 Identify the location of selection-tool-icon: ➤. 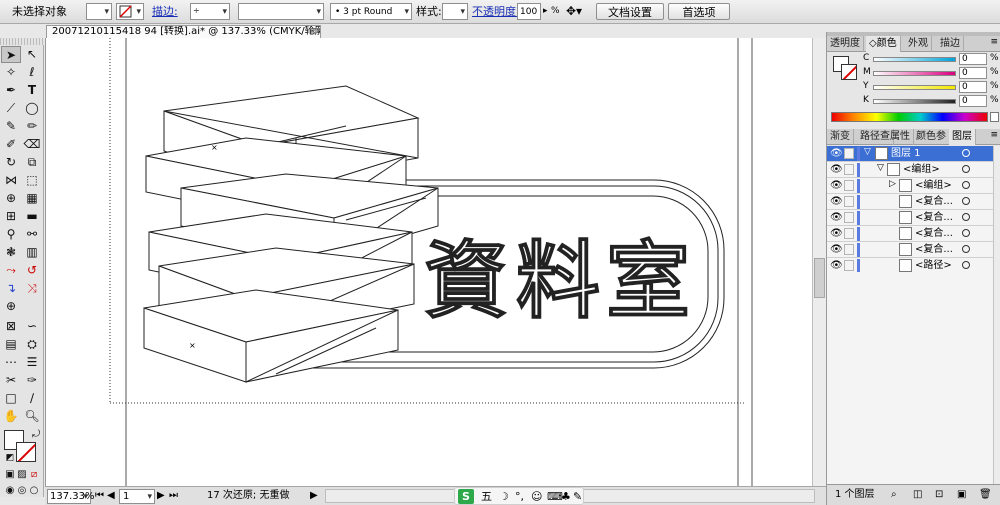
(11, 54).